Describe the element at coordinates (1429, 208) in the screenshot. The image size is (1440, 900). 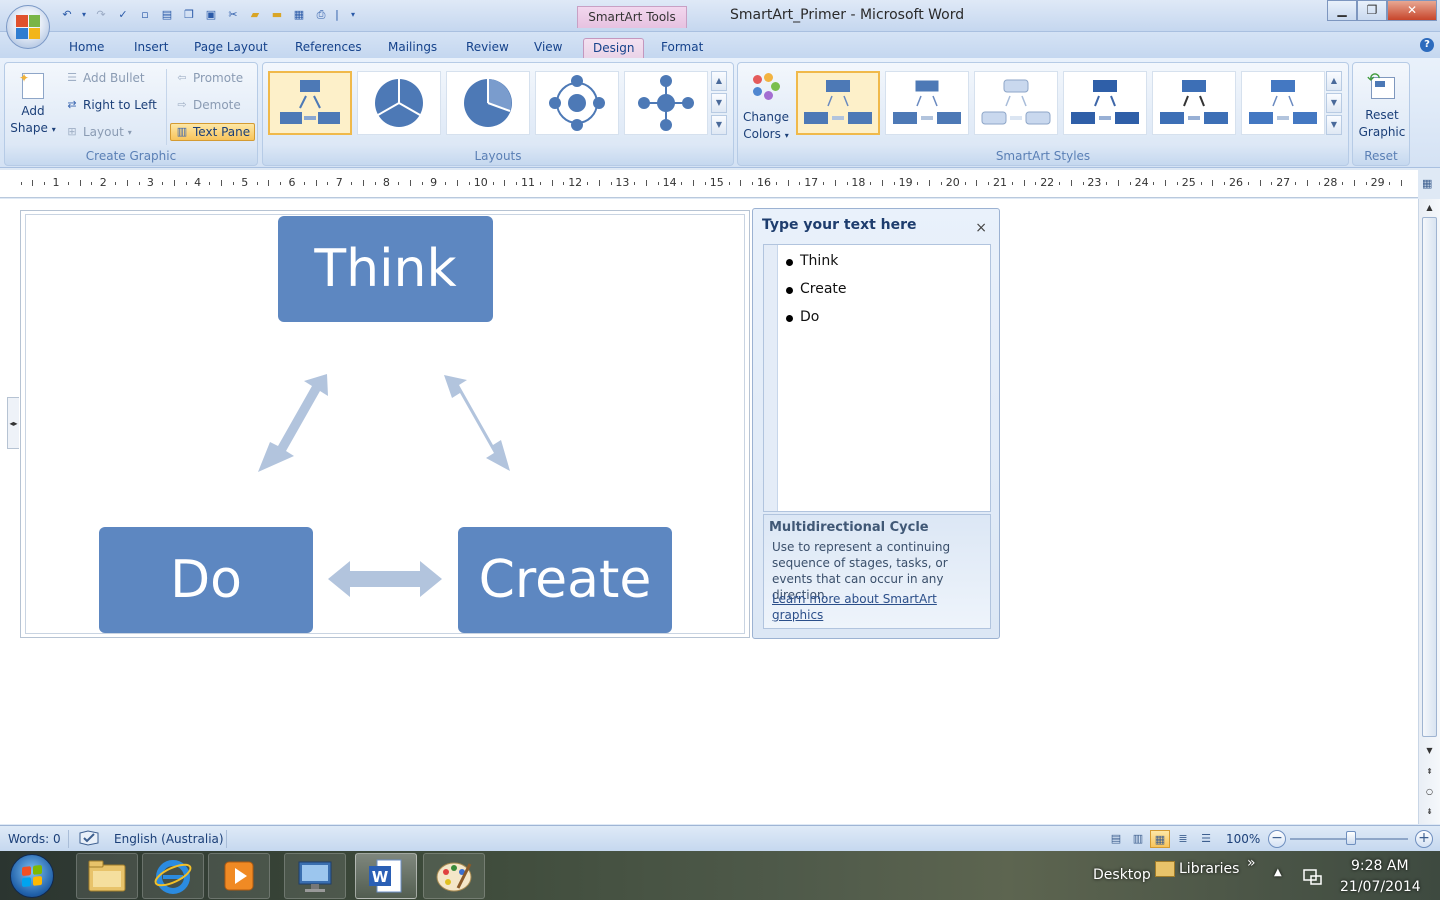
I see `scroll-up-icon: ▲` at that location.